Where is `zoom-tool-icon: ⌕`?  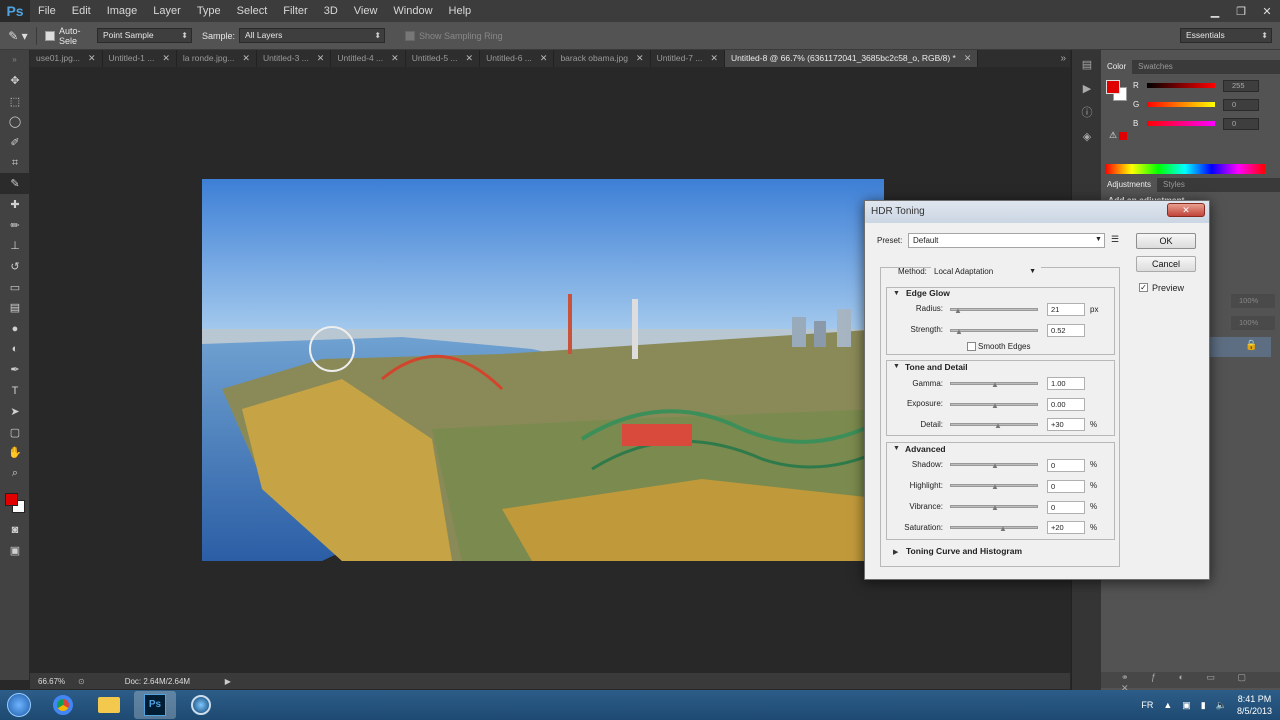
zoom-tool-icon: ⌕ is located at coordinates (15, 473).